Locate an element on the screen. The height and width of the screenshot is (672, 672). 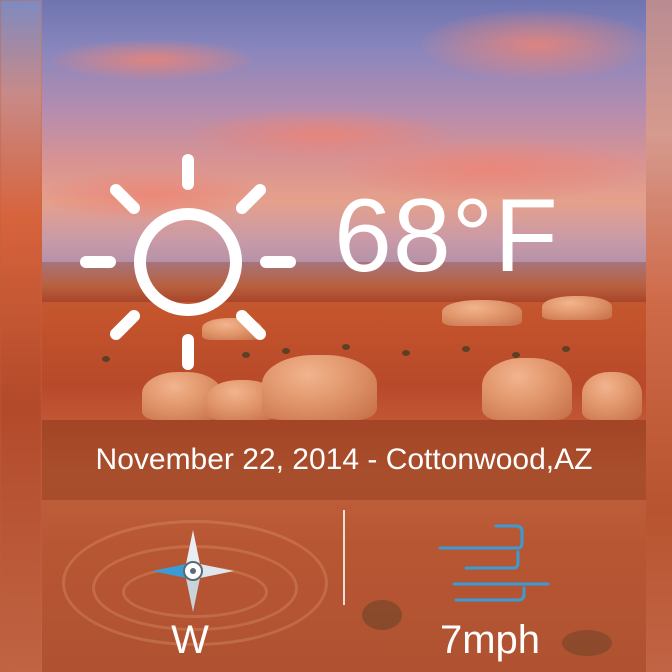
date-location-bar: November 22, 2014 - Cottonwood,AZ is located at coordinates (344, 460).